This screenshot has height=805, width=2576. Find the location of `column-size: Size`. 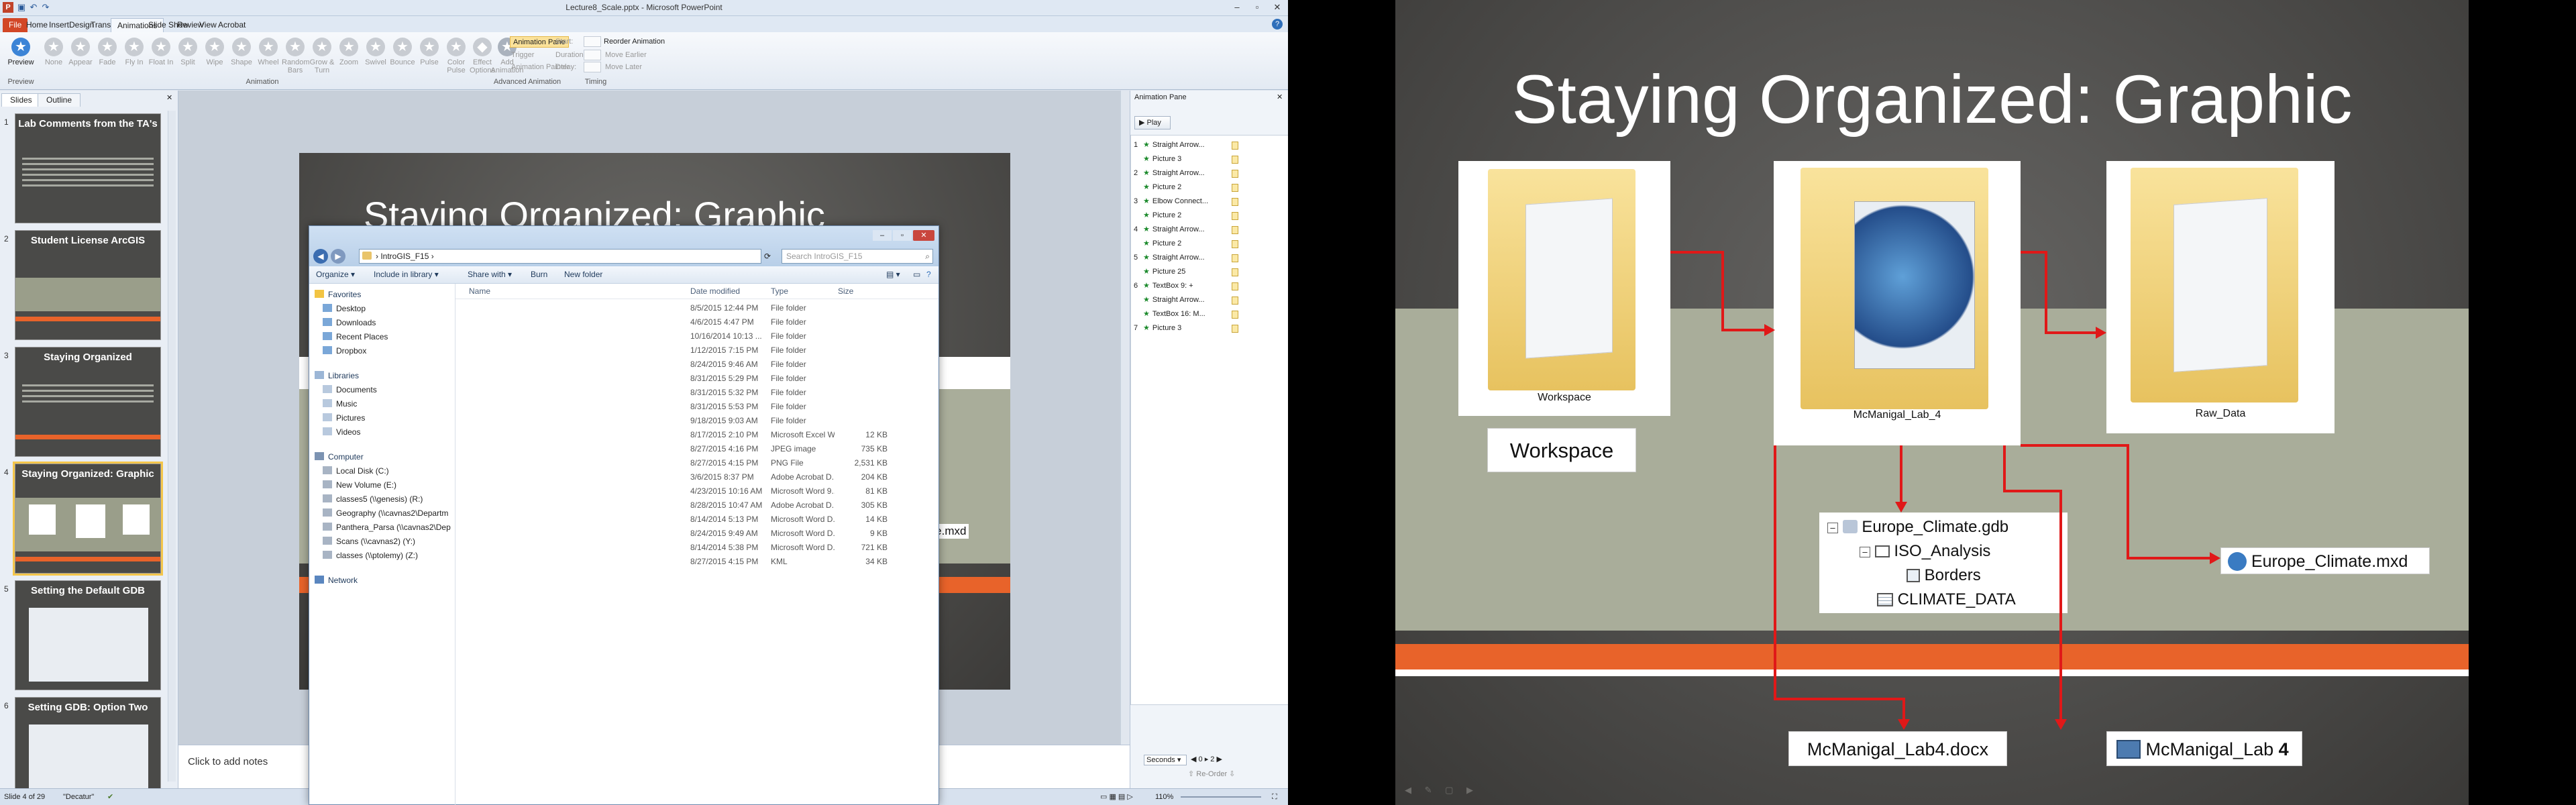

column-size: Size is located at coordinates (845, 291).